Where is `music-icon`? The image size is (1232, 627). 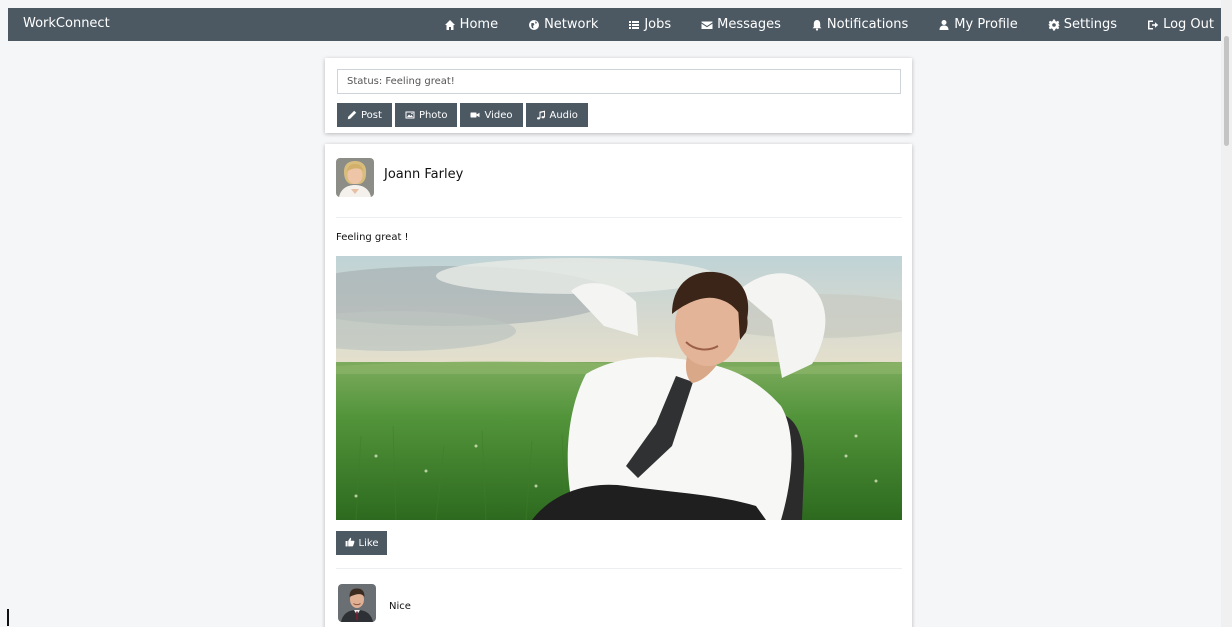
music-icon is located at coordinates (541, 115).